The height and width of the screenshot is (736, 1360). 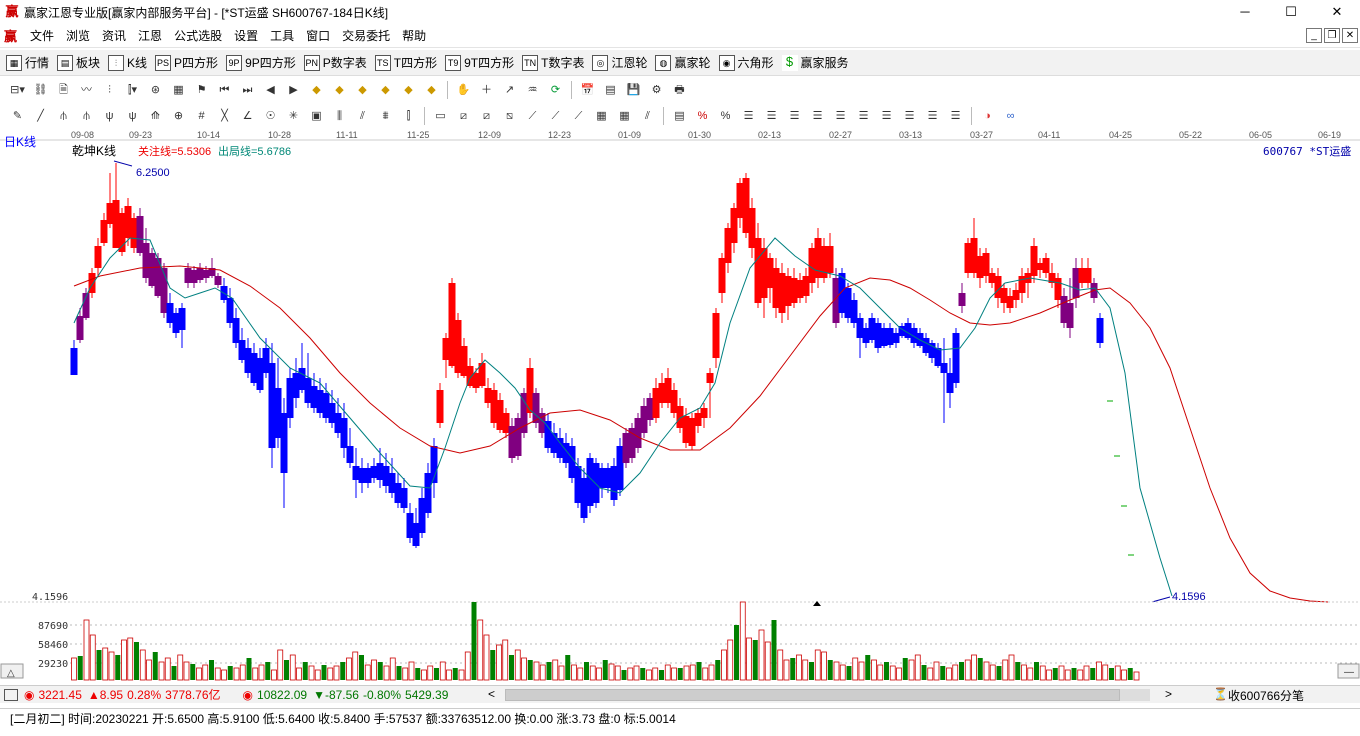 I want to click on ladder-icon: ⩩, so click(x=386, y=116).